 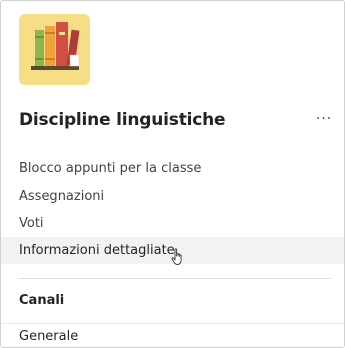 I want to click on hand-pointer-cursor-icon, so click(x=176, y=256).